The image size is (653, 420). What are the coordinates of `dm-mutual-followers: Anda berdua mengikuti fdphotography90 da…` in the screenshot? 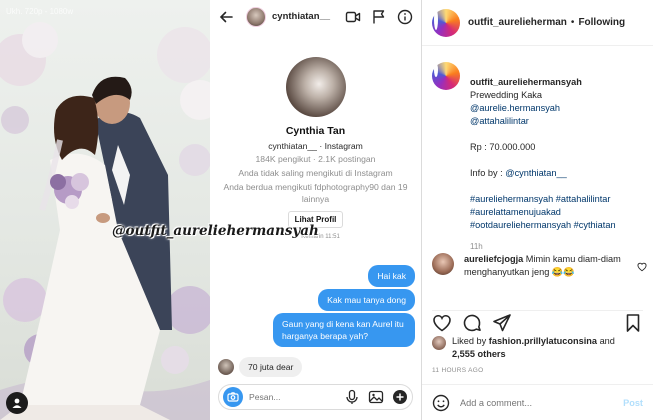 It's located at (315, 193).